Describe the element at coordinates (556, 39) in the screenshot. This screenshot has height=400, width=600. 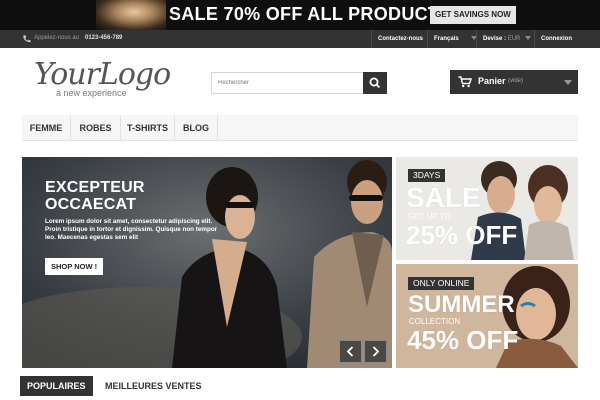
I see `login-link-label: Connexion` at that location.